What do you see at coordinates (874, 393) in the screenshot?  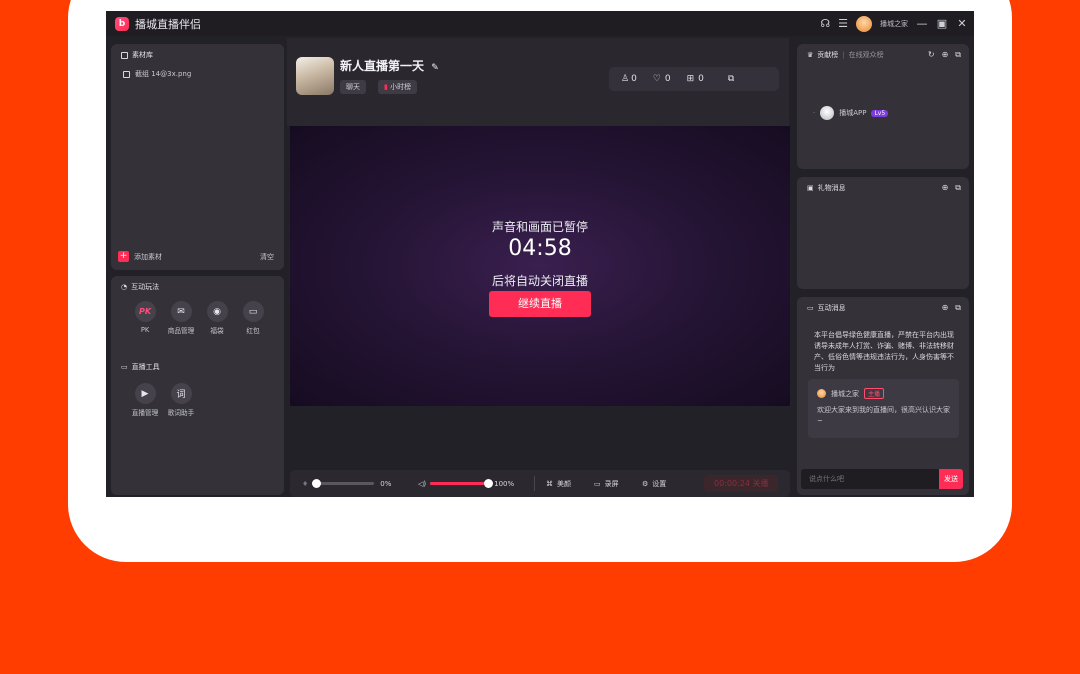 I see `host-badge: 主播` at bounding box center [874, 393].